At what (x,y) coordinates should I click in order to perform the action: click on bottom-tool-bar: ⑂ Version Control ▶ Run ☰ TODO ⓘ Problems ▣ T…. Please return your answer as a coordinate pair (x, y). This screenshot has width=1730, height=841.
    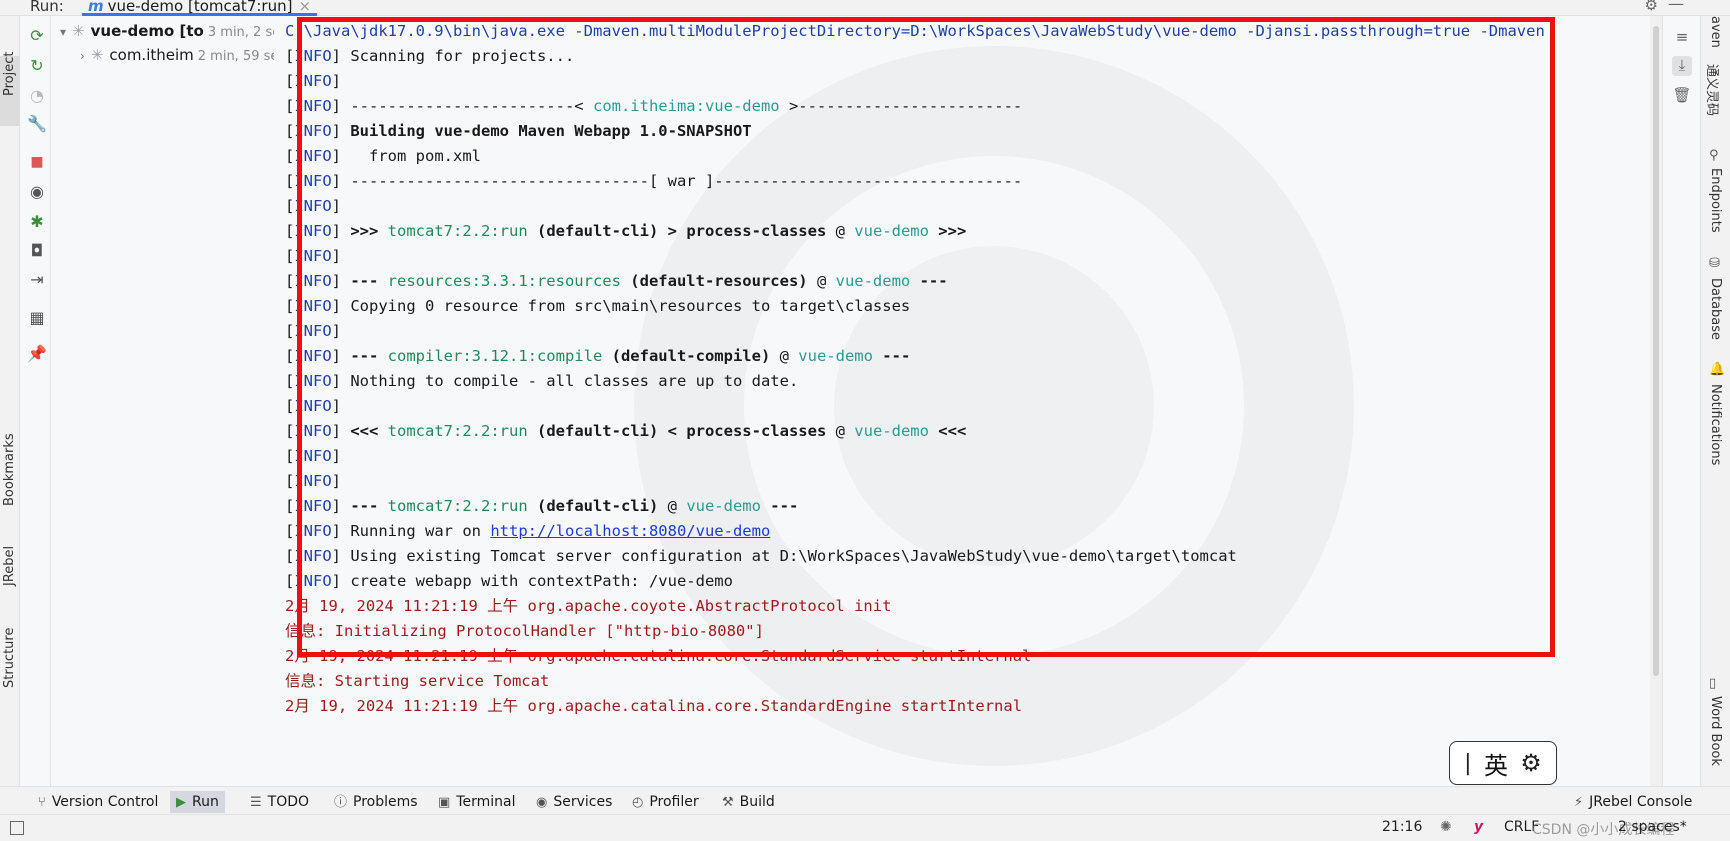
    Looking at the image, I should click on (865, 800).